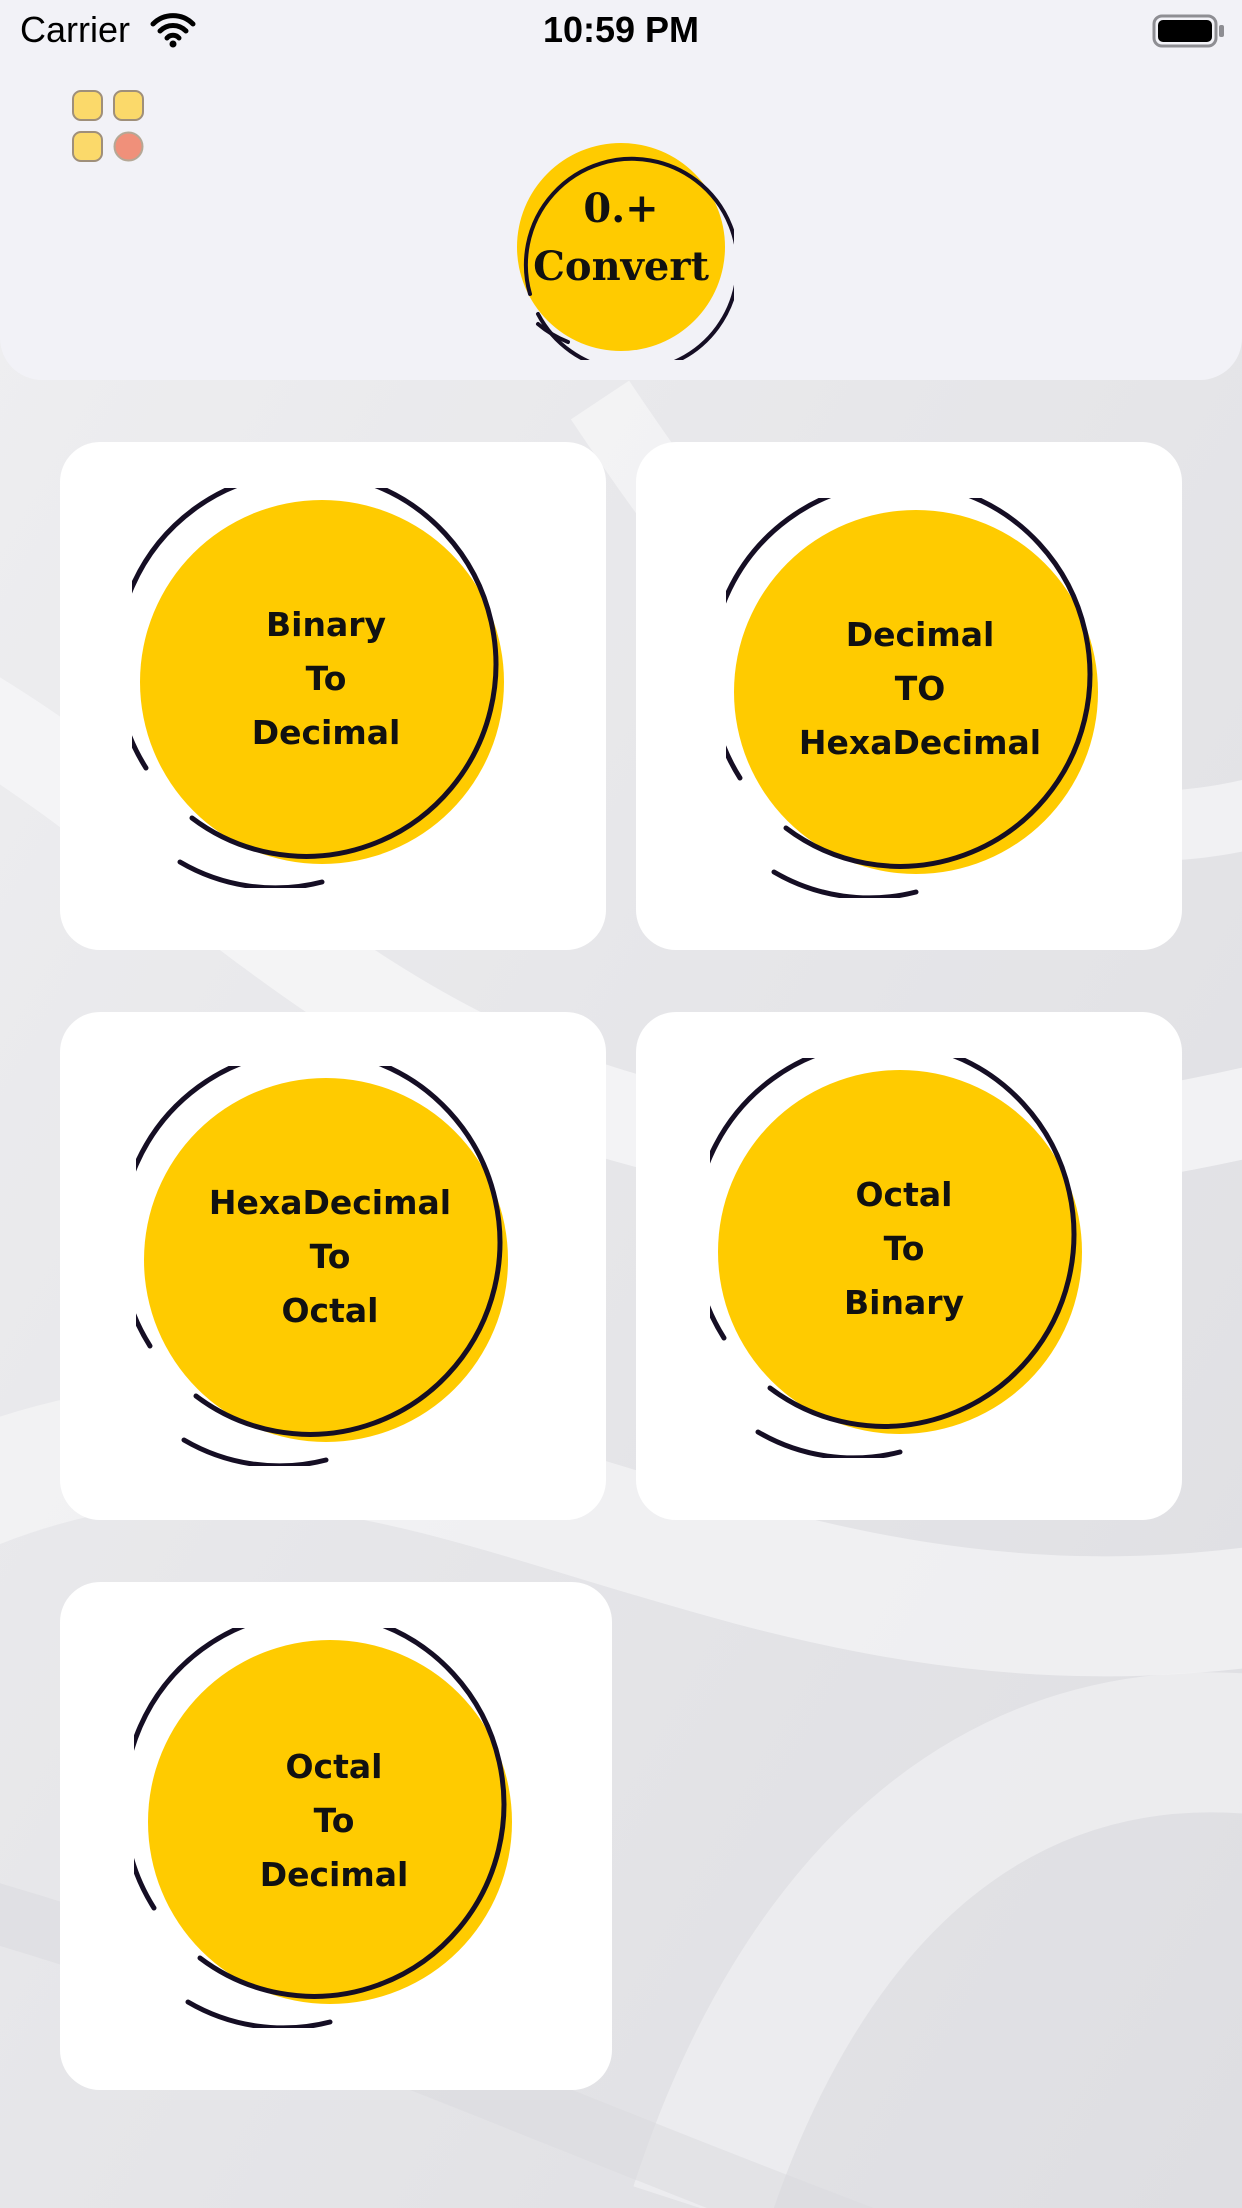 This screenshot has height=2208, width=1242. What do you see at coordinates (108, 126) in the screenshot?
I see `grid-menu-icon` at bounding box center [108, 126].